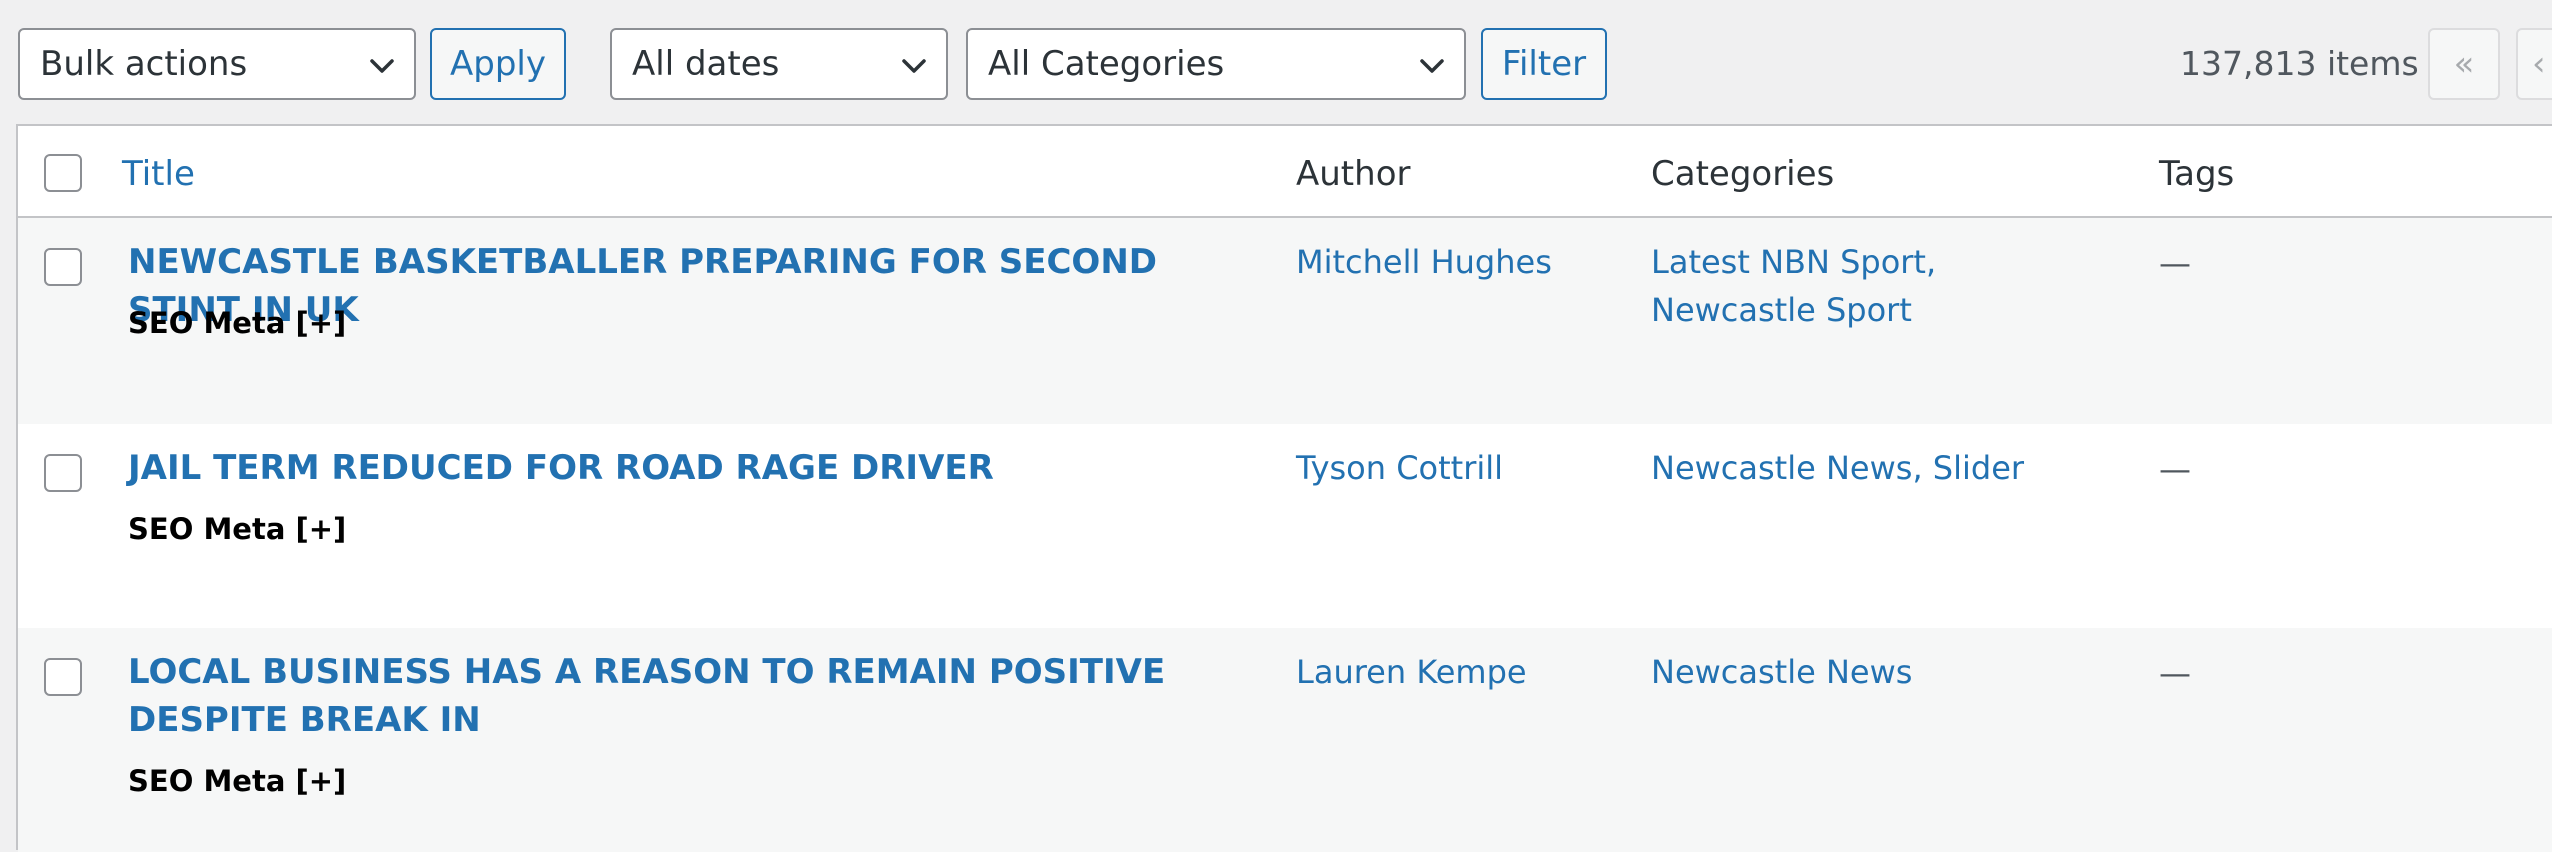  What do you see at coordinates (1424, 262) in the screenshot?
I see `author-link: Mitchell Hughes` at bounding box center [1424, 262].